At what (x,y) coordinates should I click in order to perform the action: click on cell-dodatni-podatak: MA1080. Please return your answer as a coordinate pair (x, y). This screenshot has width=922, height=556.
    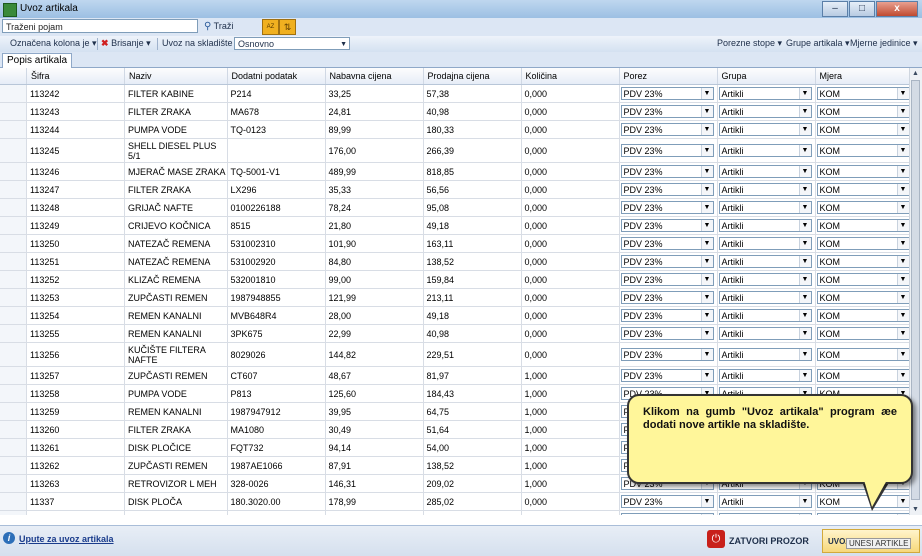
    Looking at the image, I should click on (276, 429).